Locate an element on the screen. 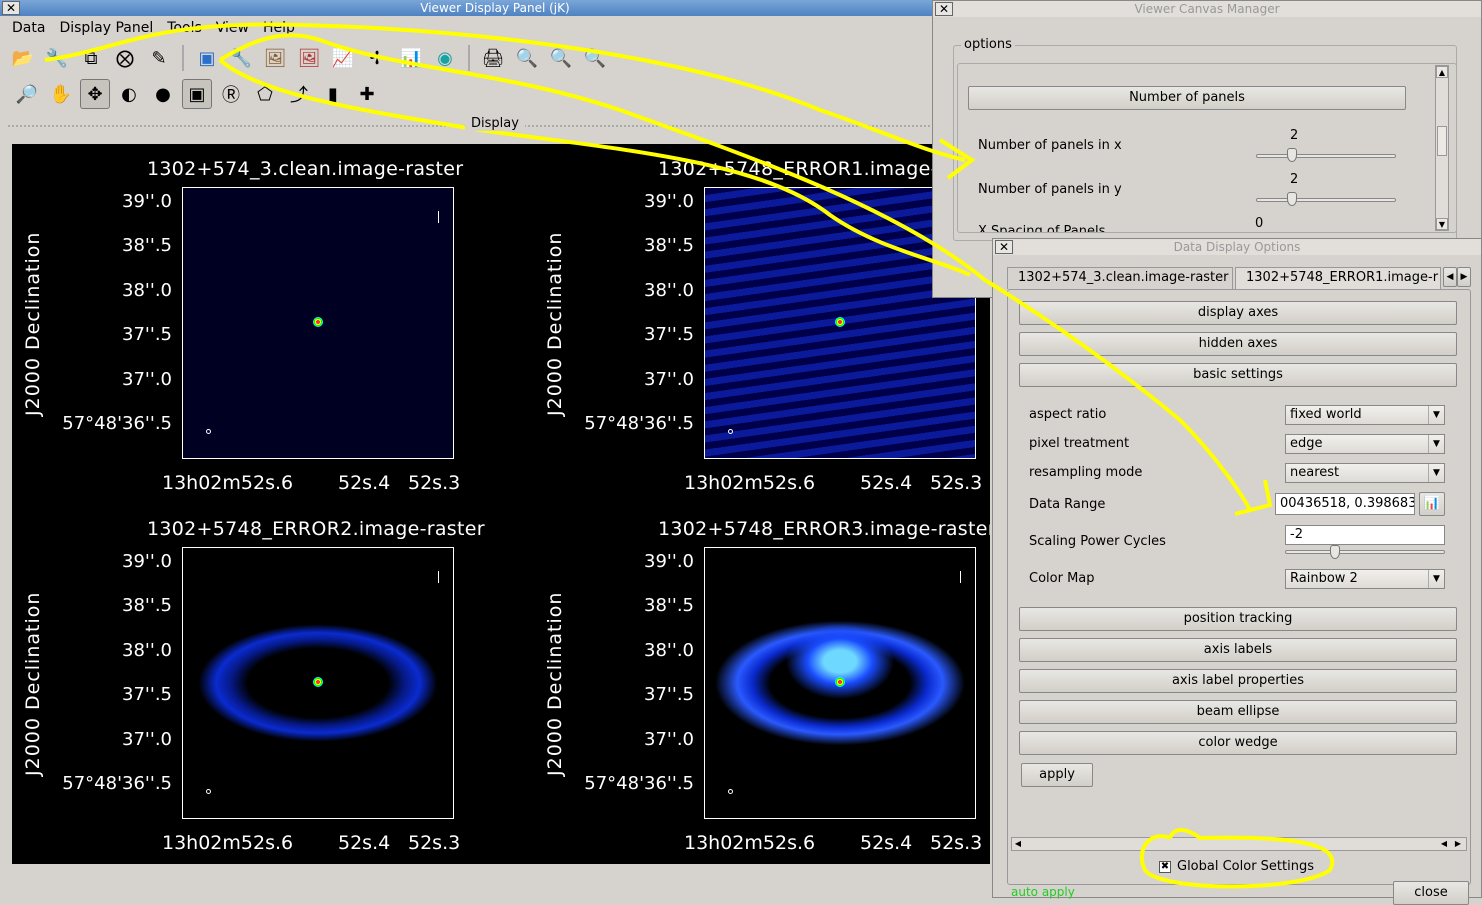 This screenshot has width=1482, height=905. canvas-manager-scrollbar: ▲ ▼ is located at coordinates (1442, 148).